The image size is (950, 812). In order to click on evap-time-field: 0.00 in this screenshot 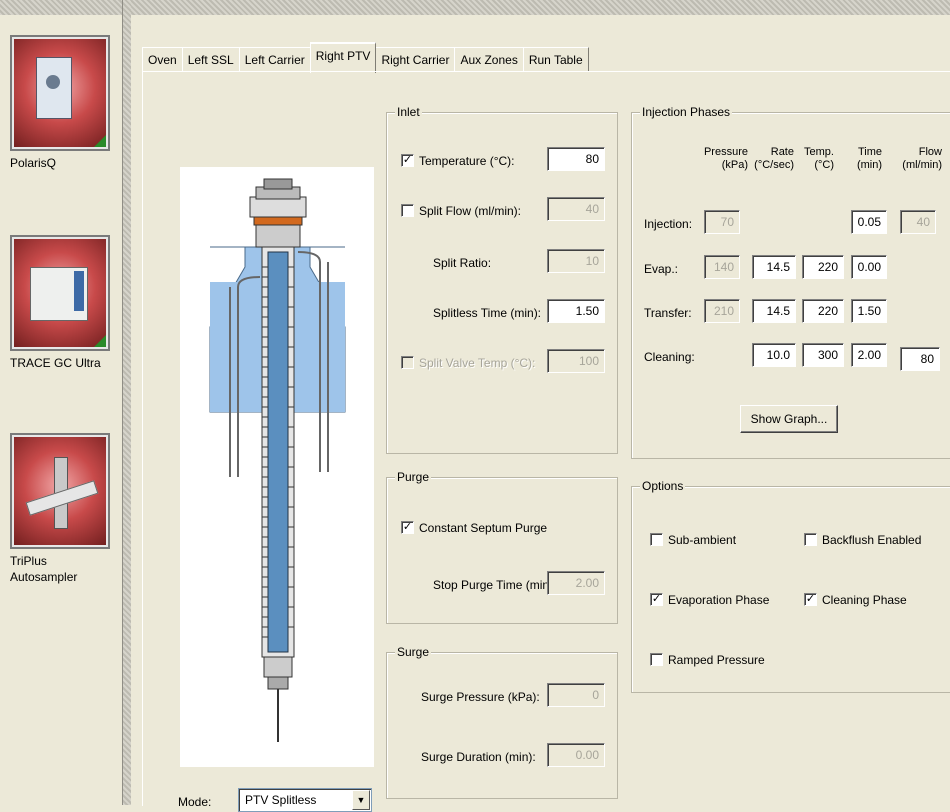, I will do `click(869, 267)`.